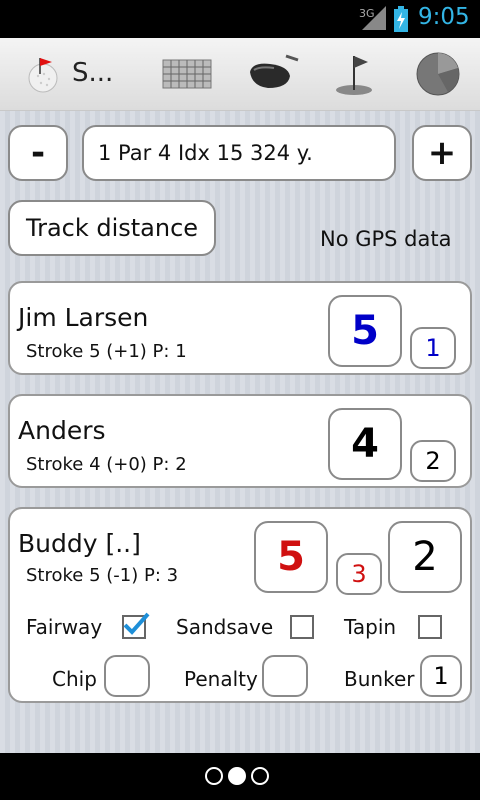  Describe the element at coordinates (64, 627) in the screenshot. I see `fairway-label: Fairway` at that location.